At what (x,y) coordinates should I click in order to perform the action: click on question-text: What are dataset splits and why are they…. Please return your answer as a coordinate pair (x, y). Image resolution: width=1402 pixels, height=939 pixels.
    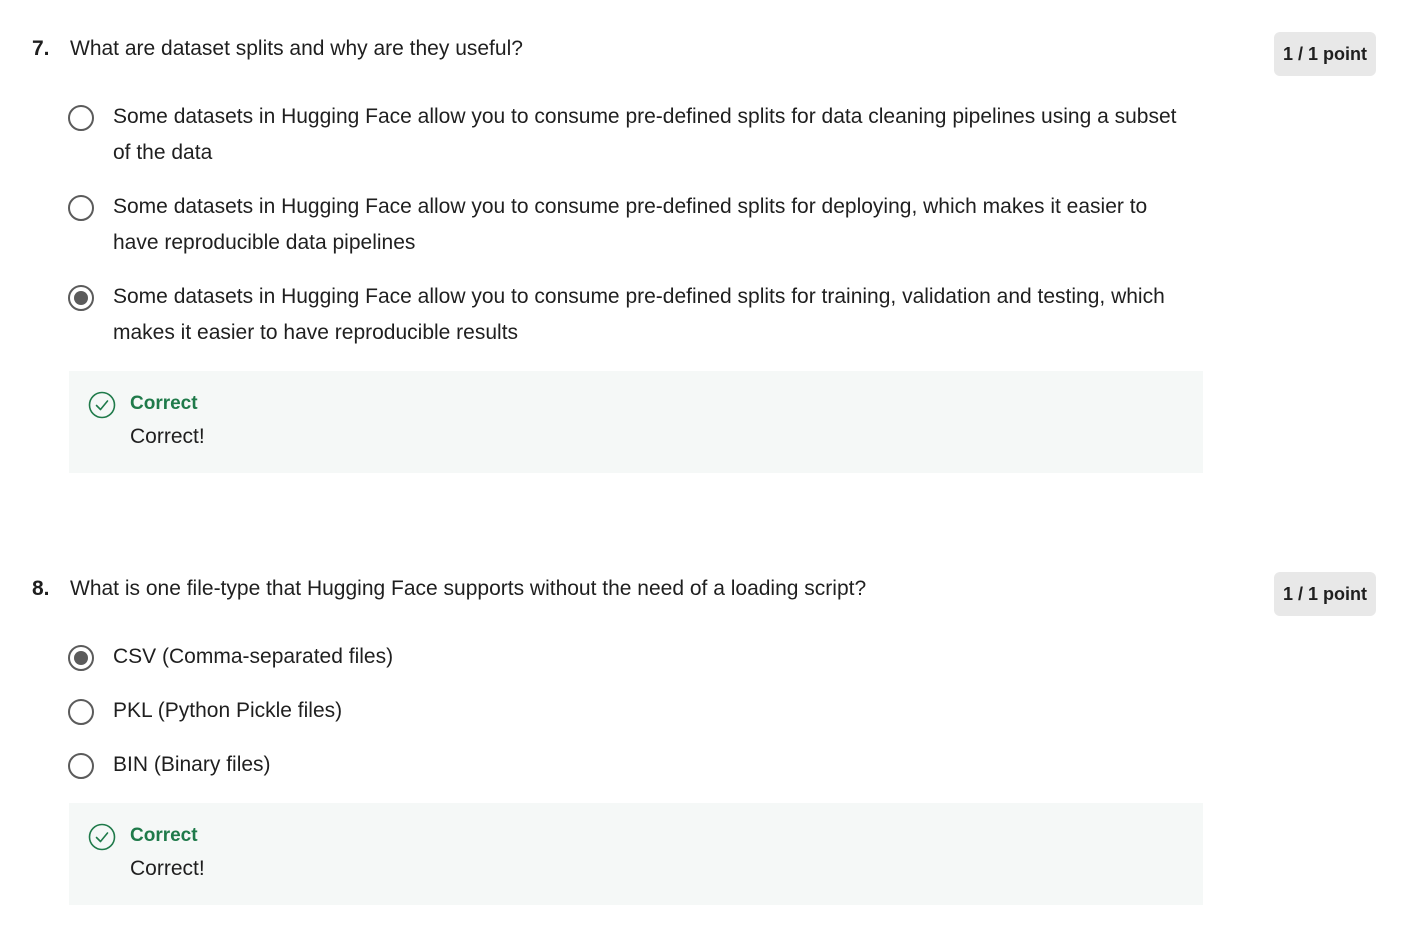
    Looking at the image, I should click on (296, 48).